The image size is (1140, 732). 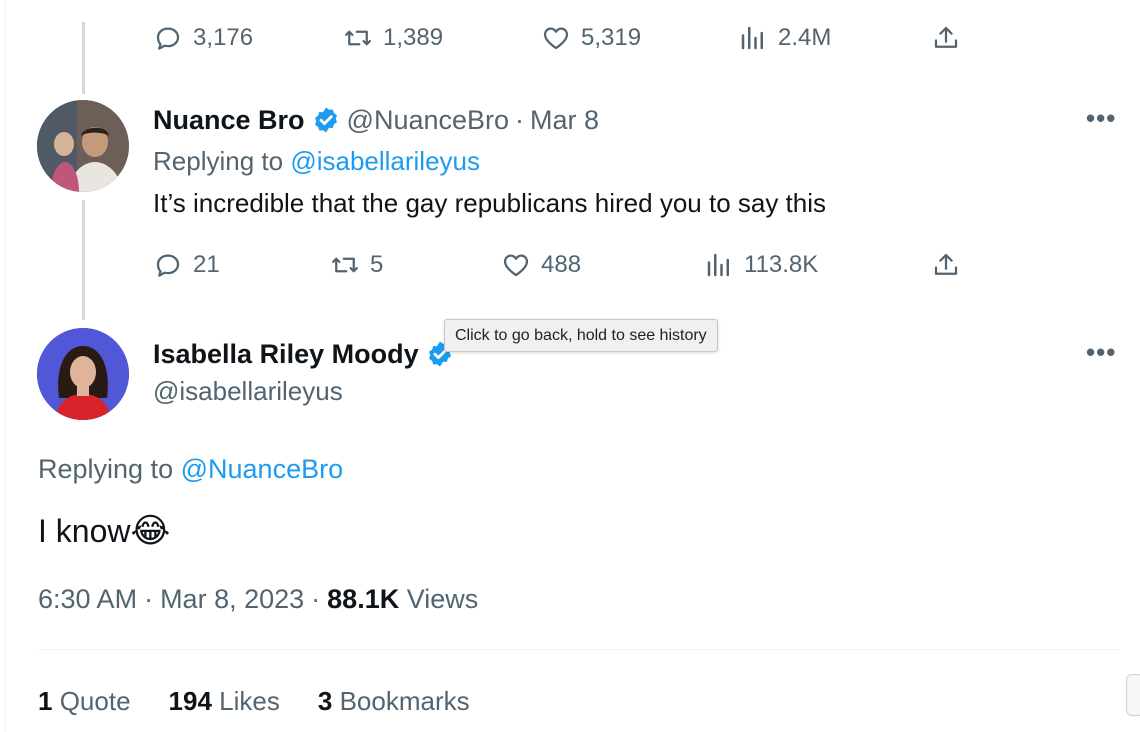 I want to click on main-replying-line: Replying to @NuanceBro, so click(x=190, y=469).